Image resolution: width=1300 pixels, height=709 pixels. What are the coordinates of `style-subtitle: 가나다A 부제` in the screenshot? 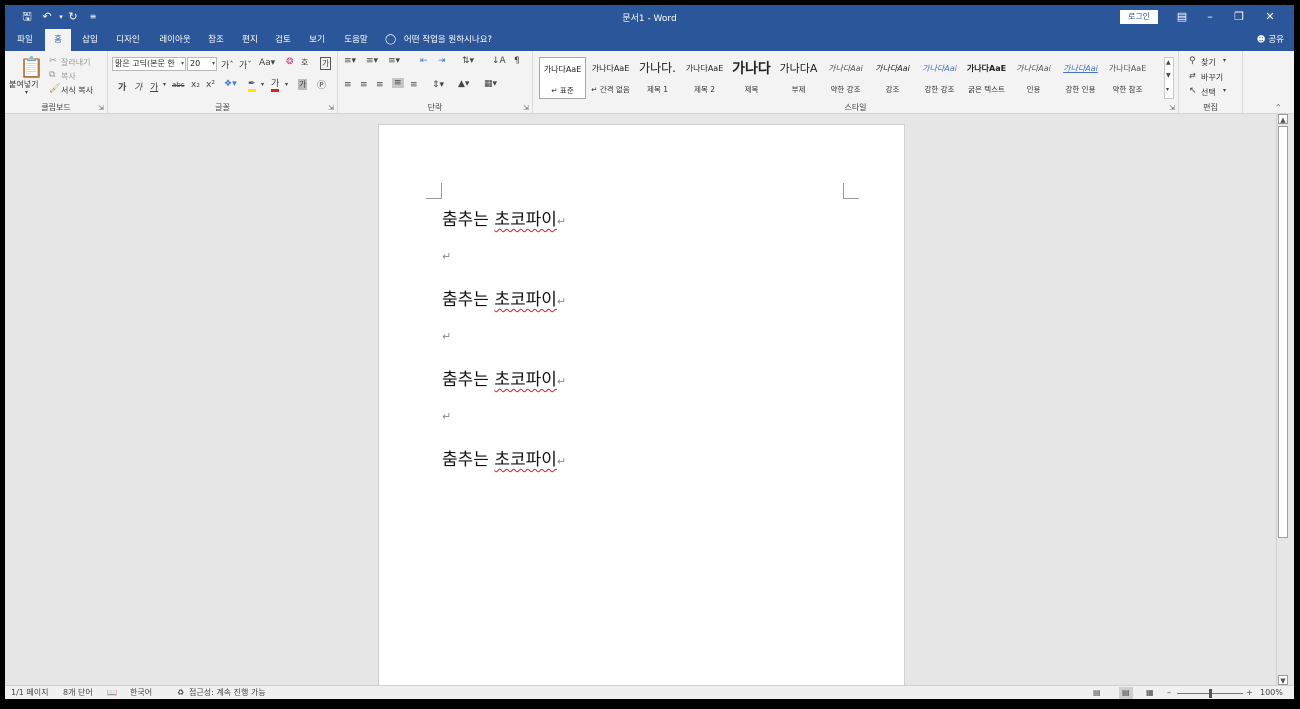 It's located at (798, 78).